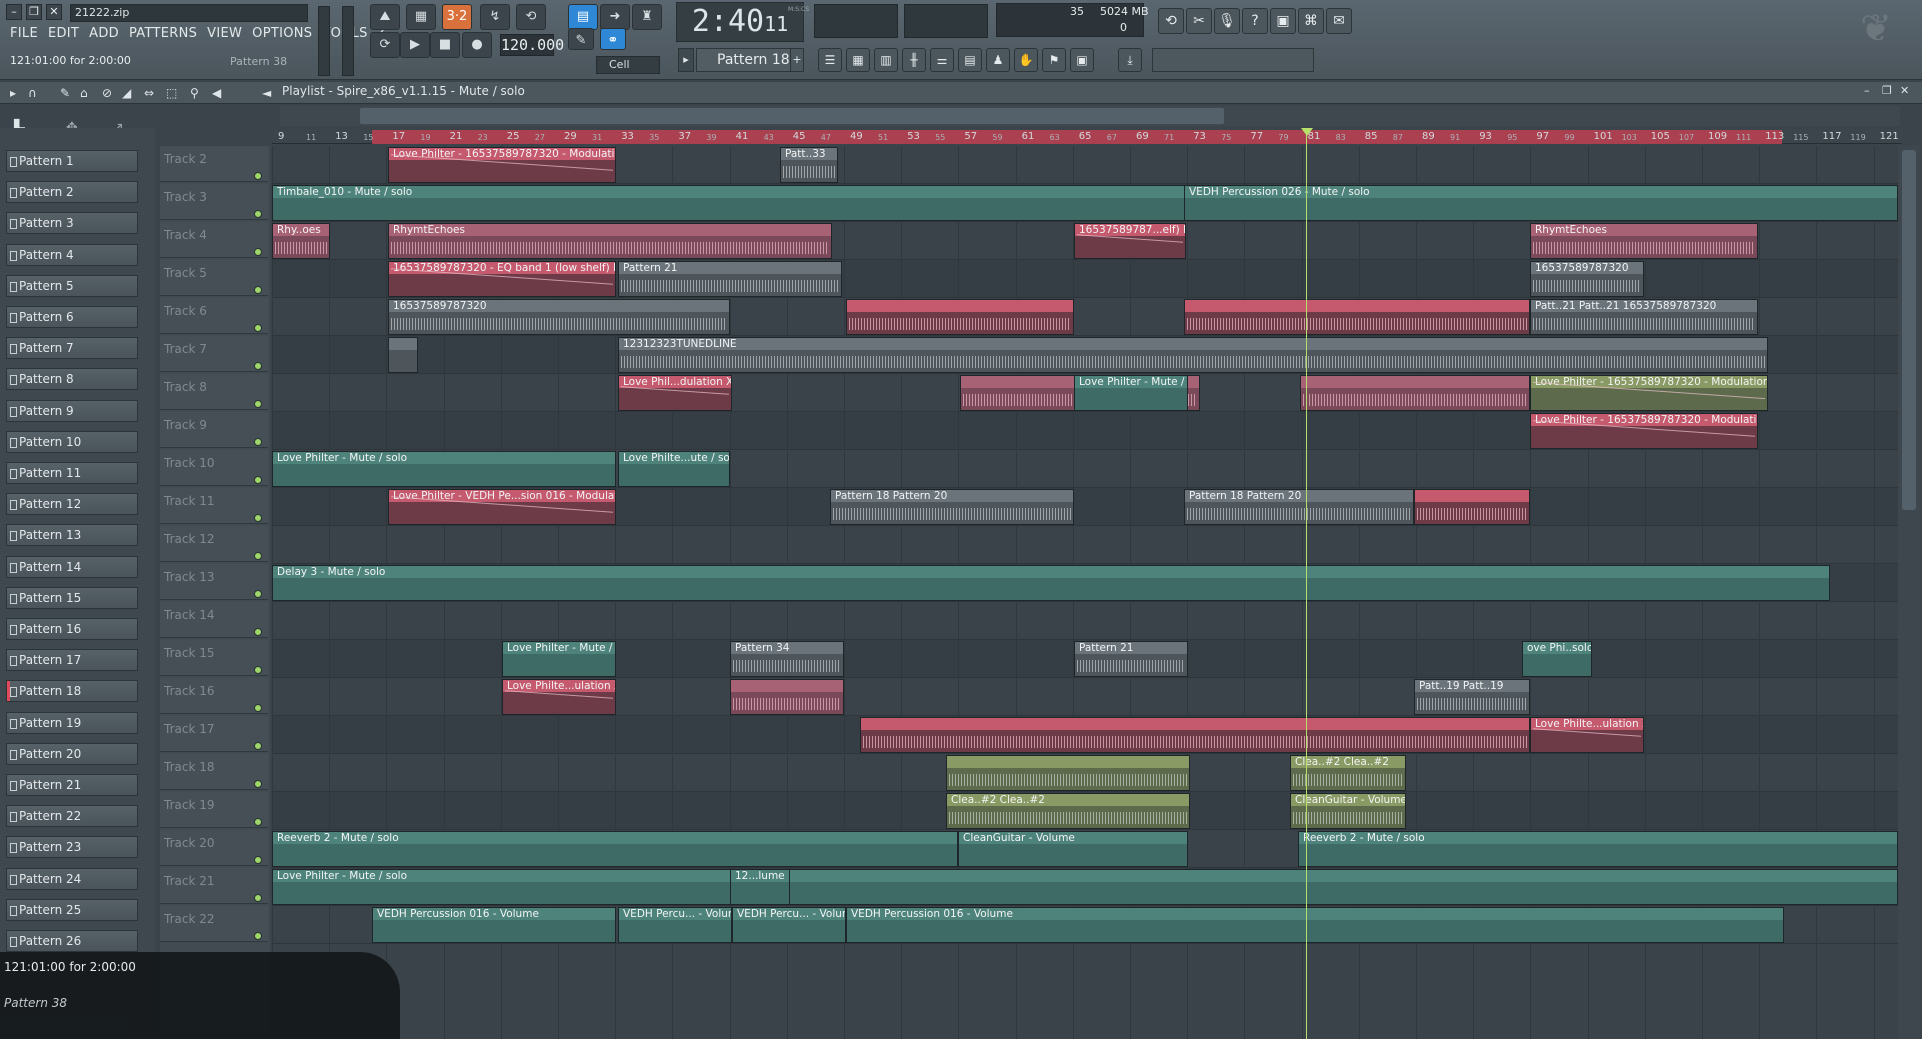 The height and width of the screenshot is (1039, 1922). Describe the element at coordinates (72, 223) in the screenshot. I see `pattern-item: Pattern 3` at that location.